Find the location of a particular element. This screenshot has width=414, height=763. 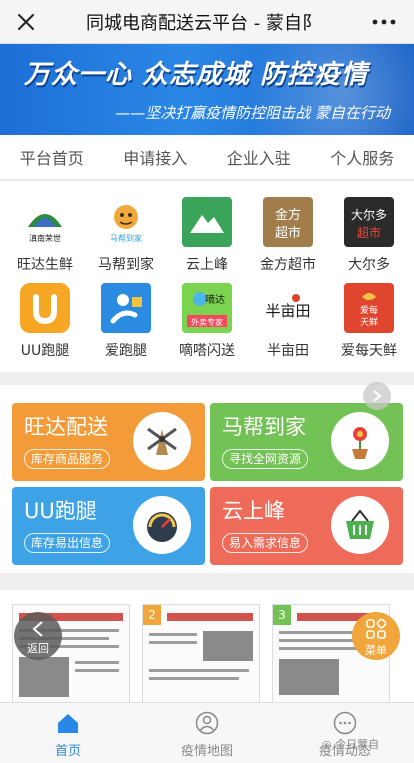

app-item-mabang: 马帮到家 马帮到家 is located at coordinates (126, 235).